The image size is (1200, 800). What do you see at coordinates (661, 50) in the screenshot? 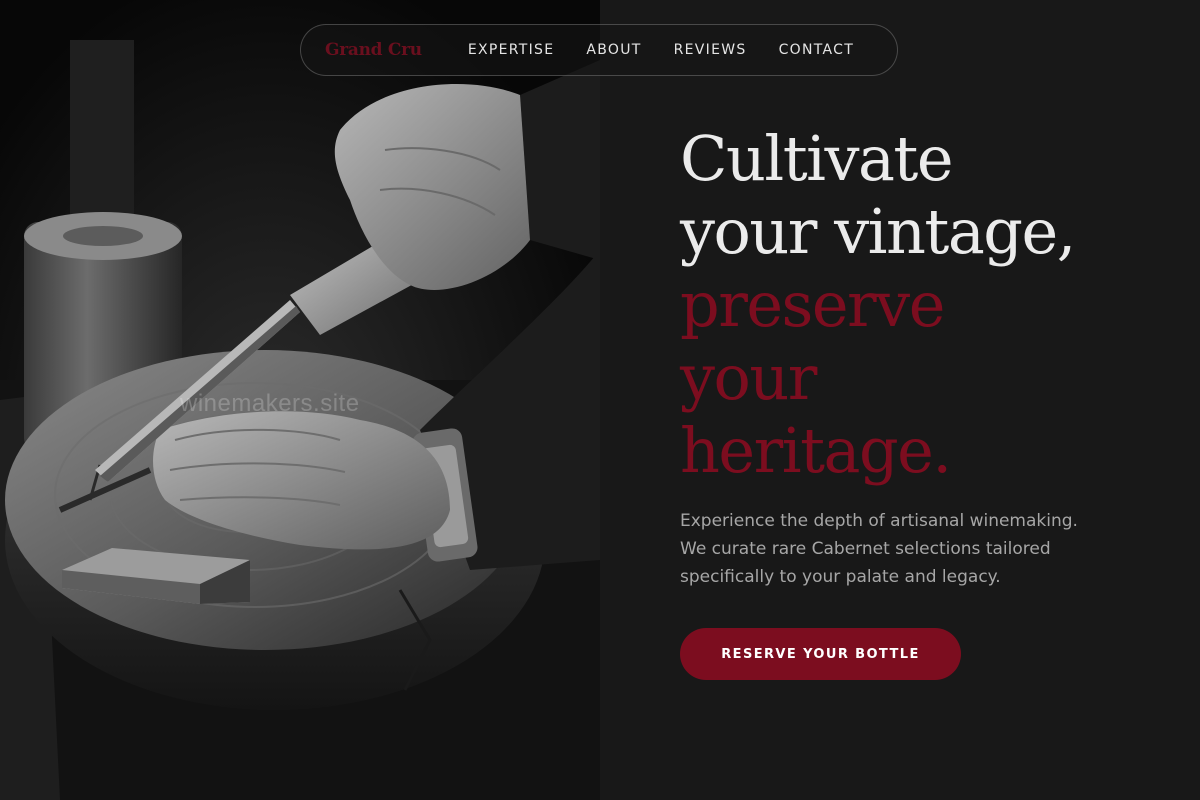
I see `nav-links: EXPERTISE ABOUT REVIEWS CONTACT` at bounding box center [661, 50].